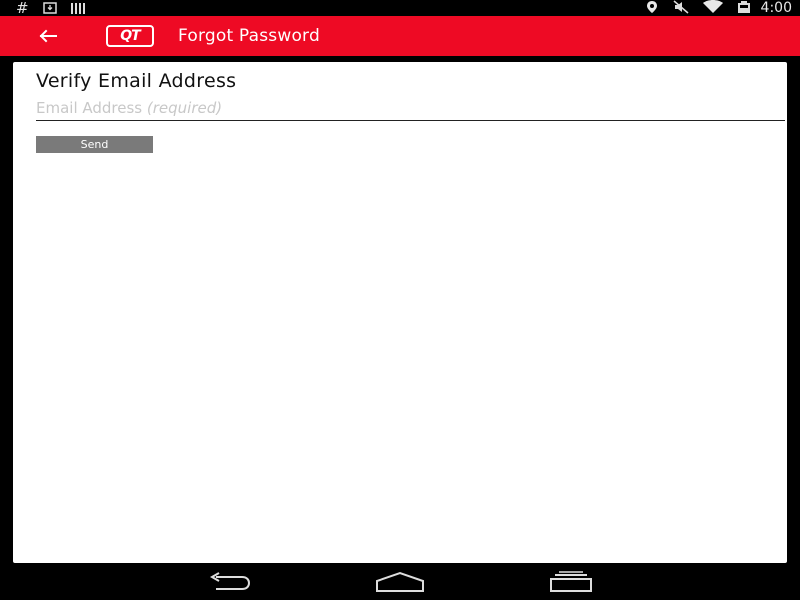  Describe the element at coordinates (49, 9) in the screenshot. I see `download-icon` at that location.